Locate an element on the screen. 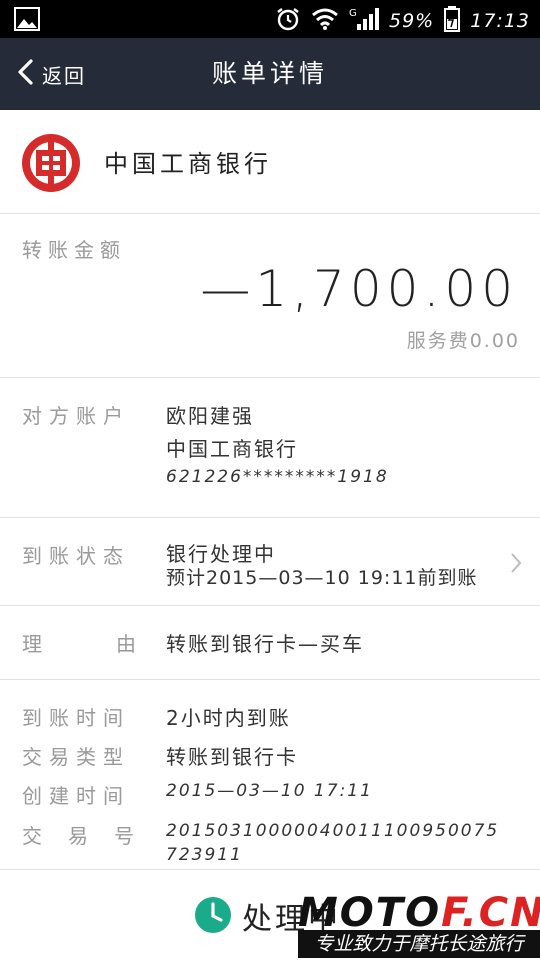  transaction-number-line2: 723911 is located at coordinates (204, 855).